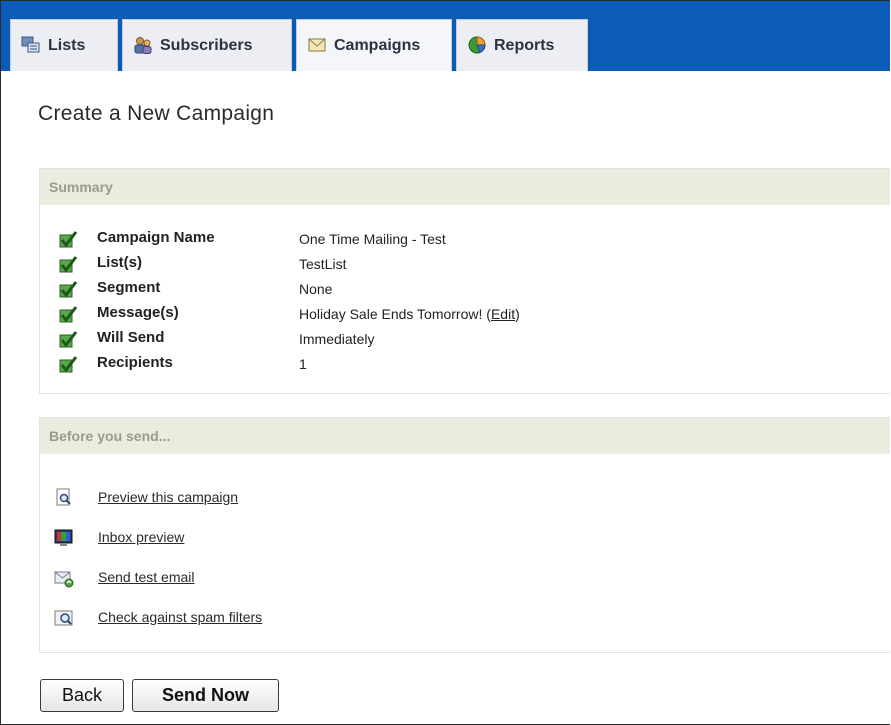 This screenshot has height=725, width=891. Describe the element at coordinates (517, 314) in the screenshot. I see `edit-close-paren: )` at that location.